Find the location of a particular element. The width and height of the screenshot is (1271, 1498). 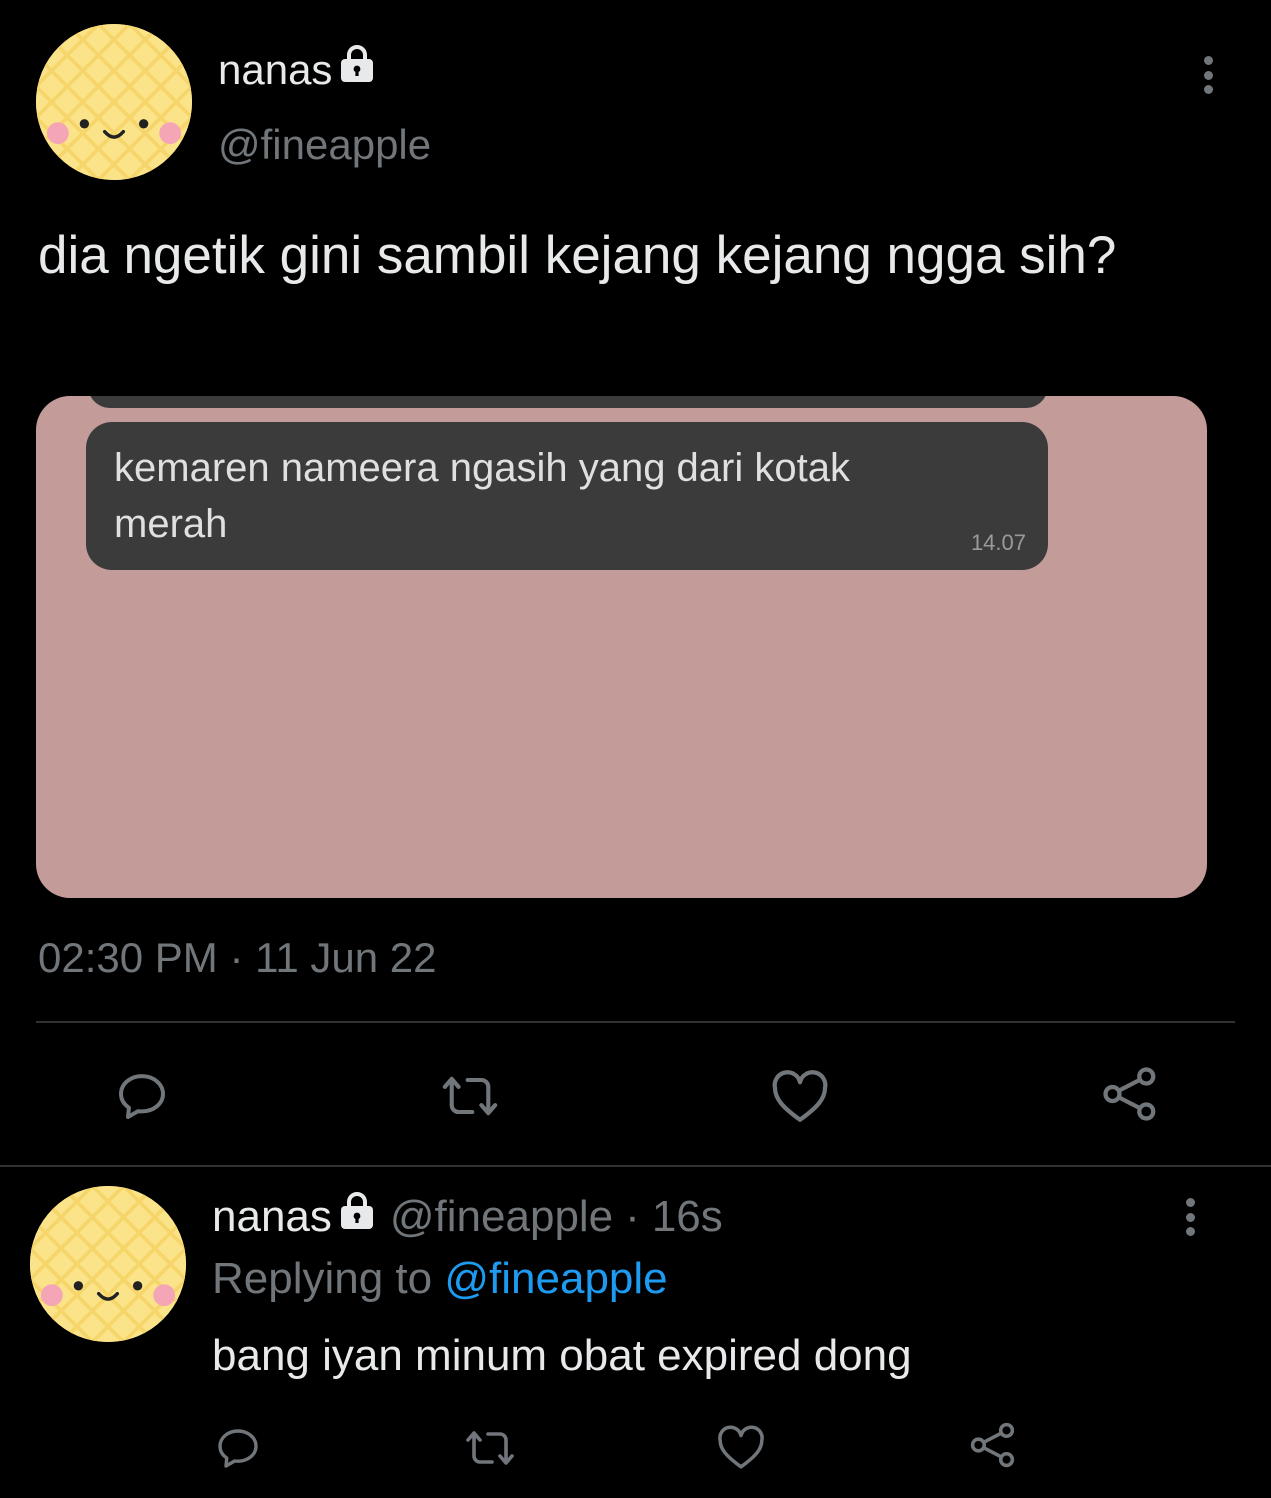

previous-chat-bubble is located at coordinates (568, 402).